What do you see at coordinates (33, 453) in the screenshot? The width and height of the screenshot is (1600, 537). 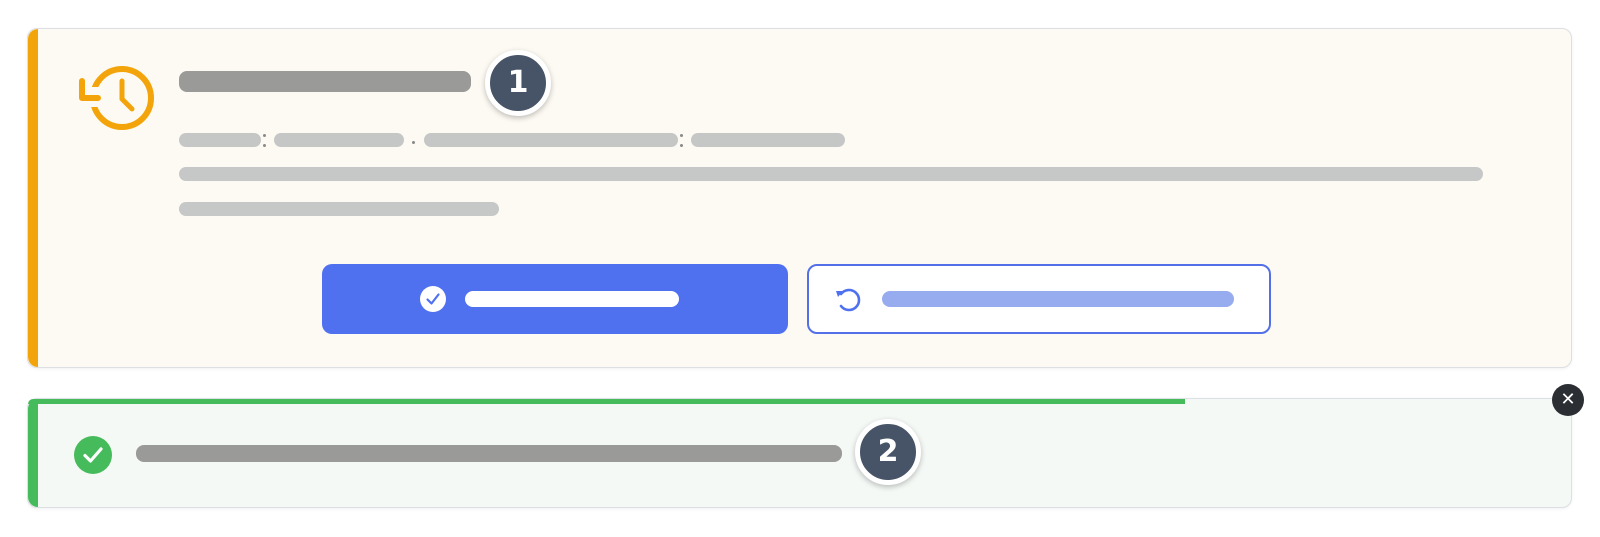 I see `toast-accent-bar` at bounding box center [33, 453].